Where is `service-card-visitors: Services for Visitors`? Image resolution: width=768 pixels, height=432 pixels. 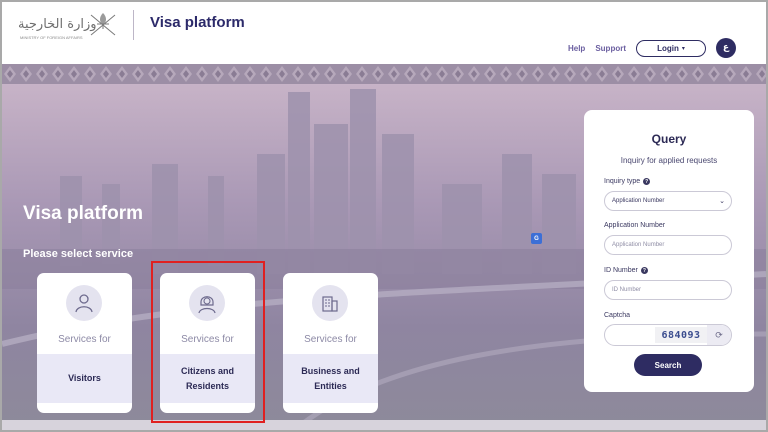 service-card-visitors: Services for Visitors is located at coordinates (84, 343).